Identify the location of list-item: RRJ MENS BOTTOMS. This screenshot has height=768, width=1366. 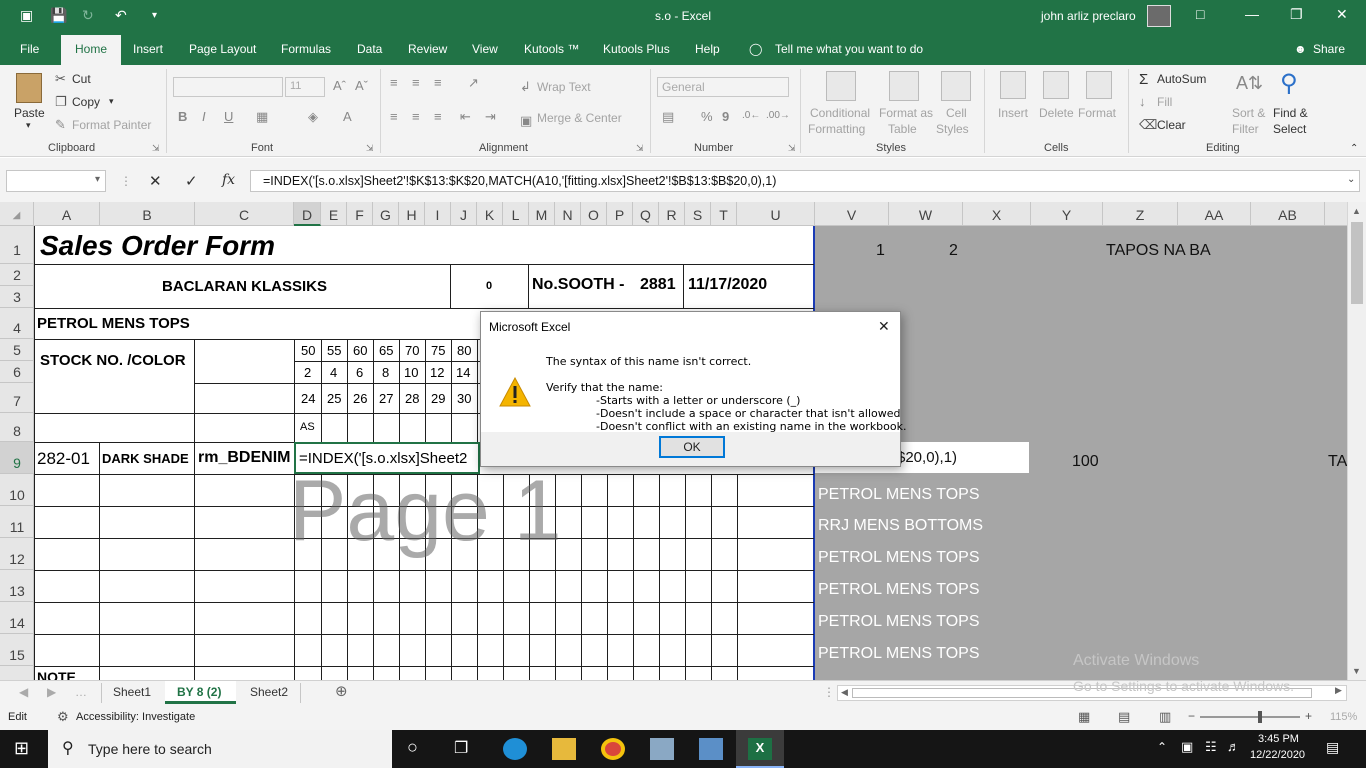
(900, 526).